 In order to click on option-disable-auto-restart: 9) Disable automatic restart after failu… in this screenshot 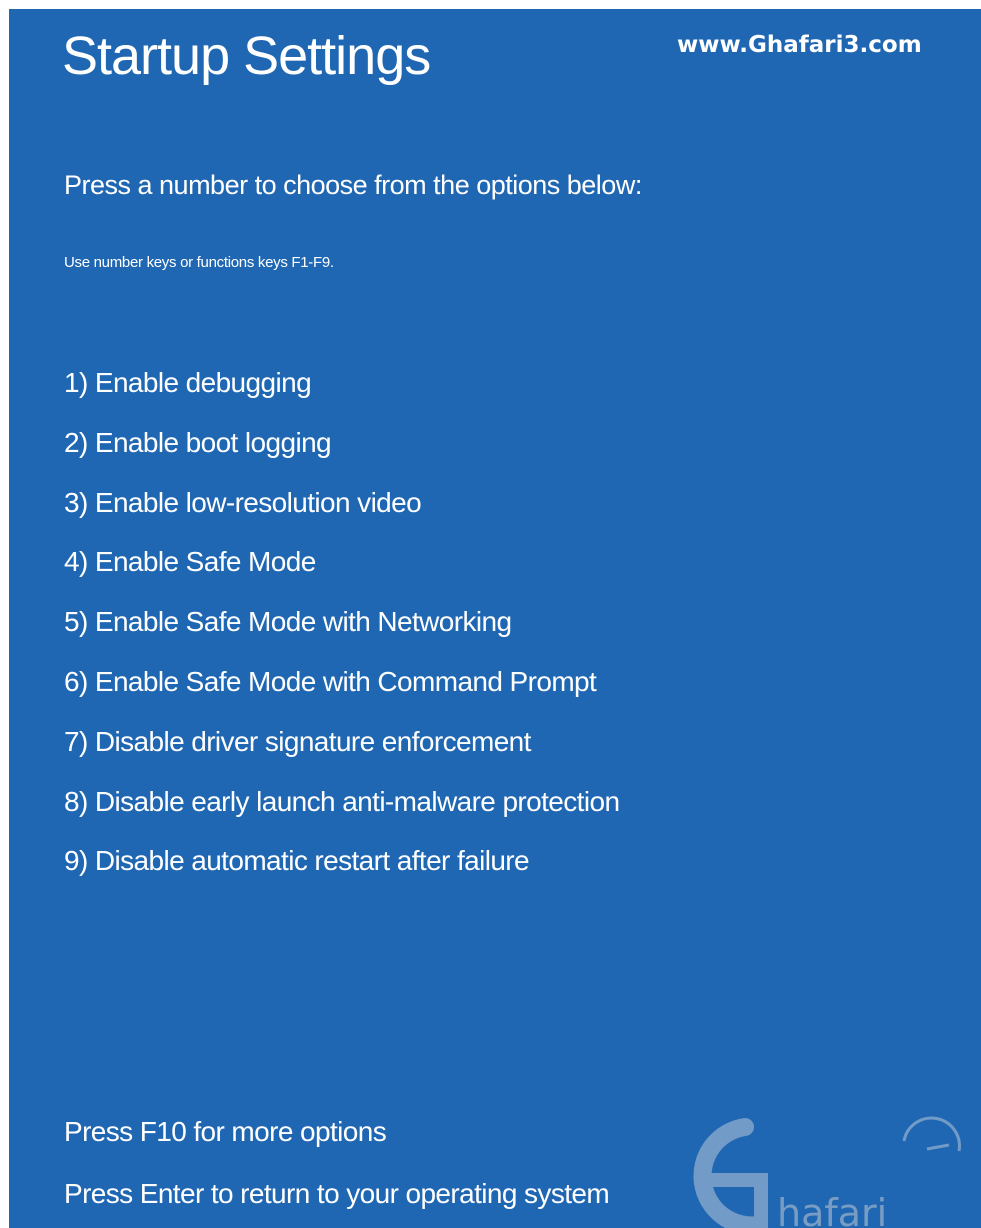, I will do `click(341, 871)`.